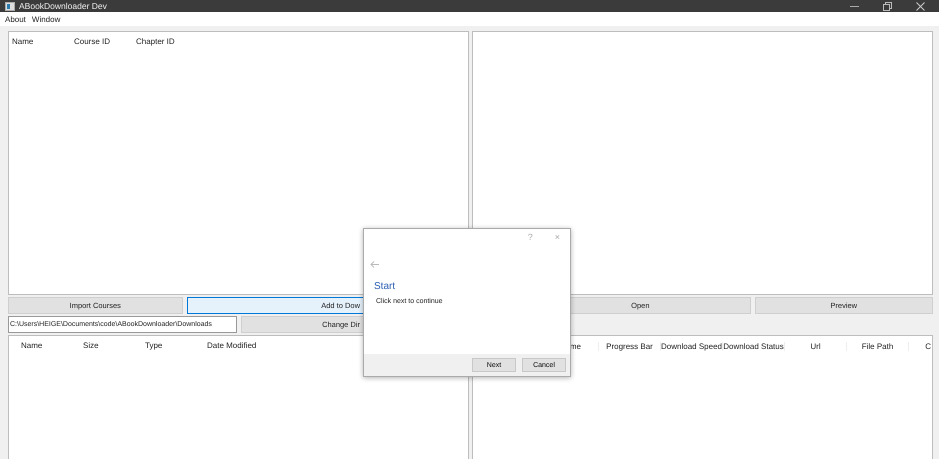 Image resolution: width=939 pixels, height=459 pixels. Describe the element at coordinates (629, 346) in the screenshot. I see `column-header: Progress Bar` at that location.